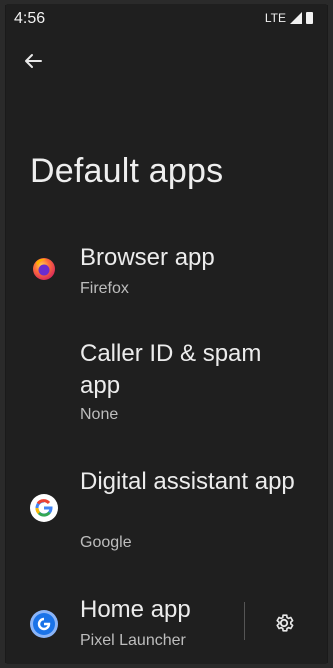 This screenshot has width=333, height=668. Describe the element at coordinates (187, 481) in the screenshot. I see `digital-assistant-app-label: Digital assistant app` at that location.